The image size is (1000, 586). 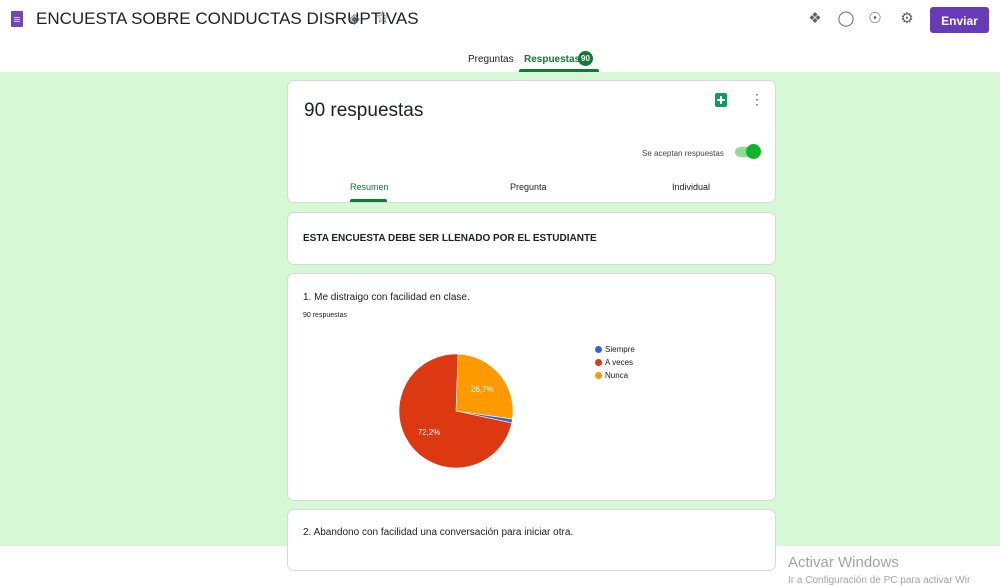 What do you see at coordinates (959, 20) in the screenshot?
I see `send-button: Enviar` at bounding box center [959, 20].